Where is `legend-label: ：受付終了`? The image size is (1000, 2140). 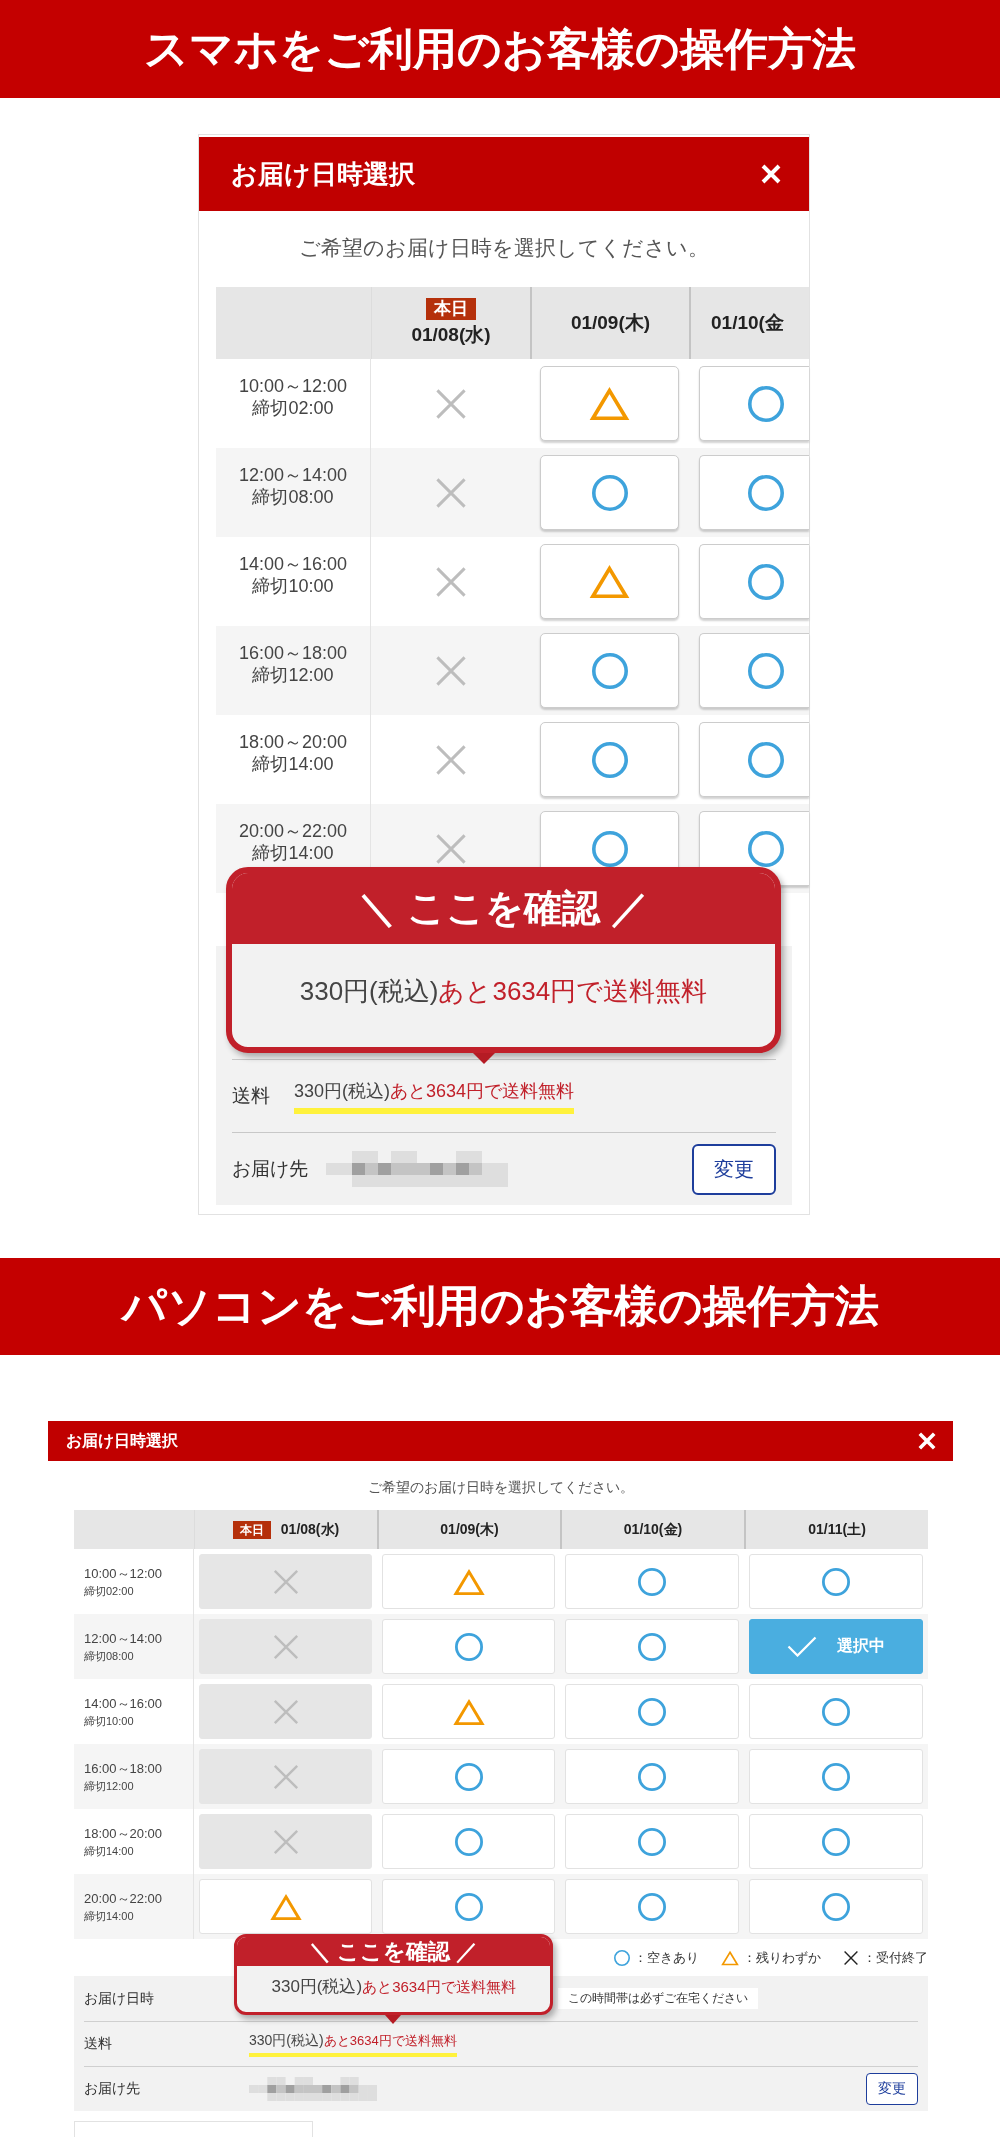
legend-label: ：受付終了 is located at coordinates (895, 1957).